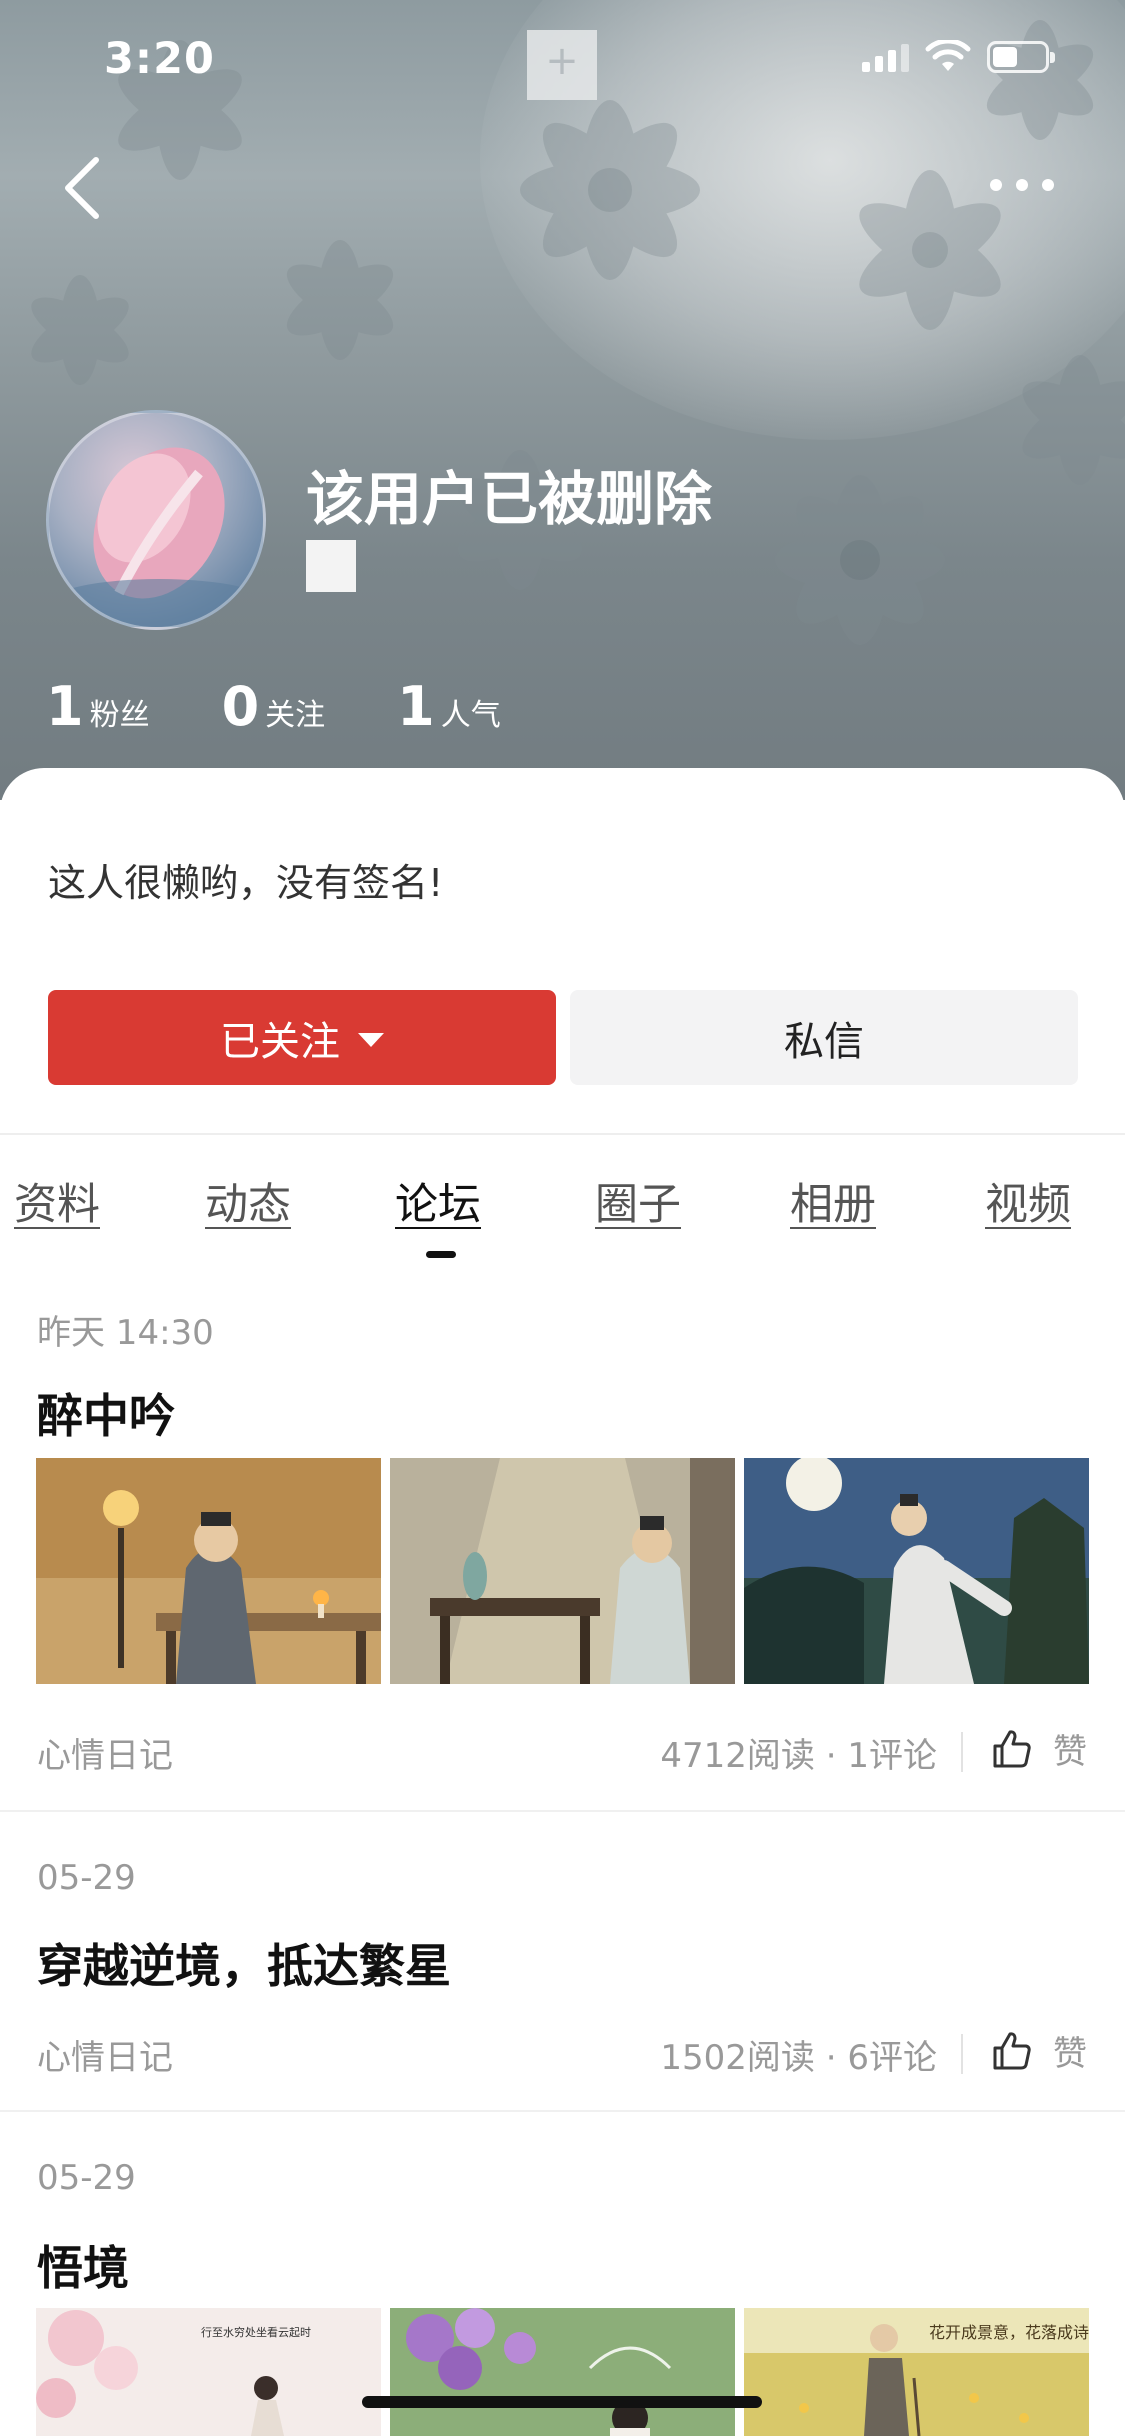 The height and width of the screenshot is (2436, 1125). I want to click on active-tab-indicator, so click(441, 1254).